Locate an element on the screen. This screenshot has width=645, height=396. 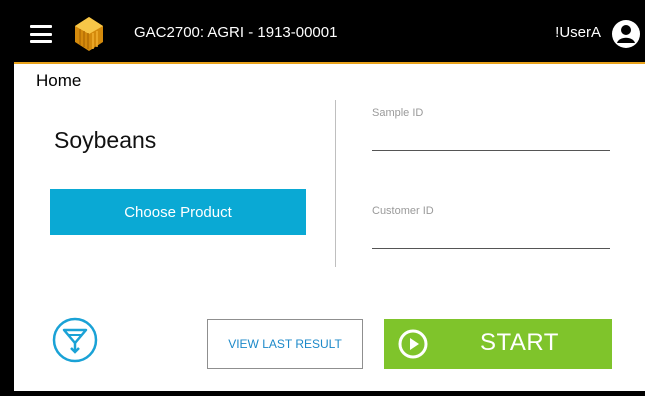
top-bar: GAC2700: AGRI - 1913-00001 !UserA is located at coordinates (329, 35).